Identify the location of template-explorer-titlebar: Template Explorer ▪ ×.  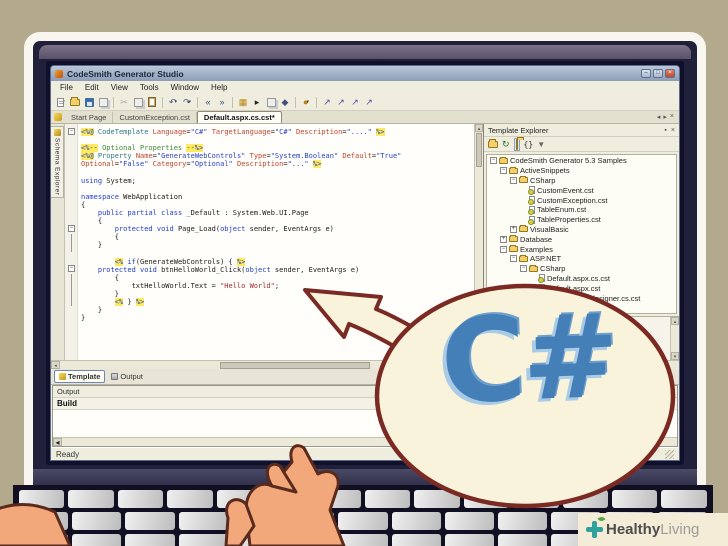
(581, 130).